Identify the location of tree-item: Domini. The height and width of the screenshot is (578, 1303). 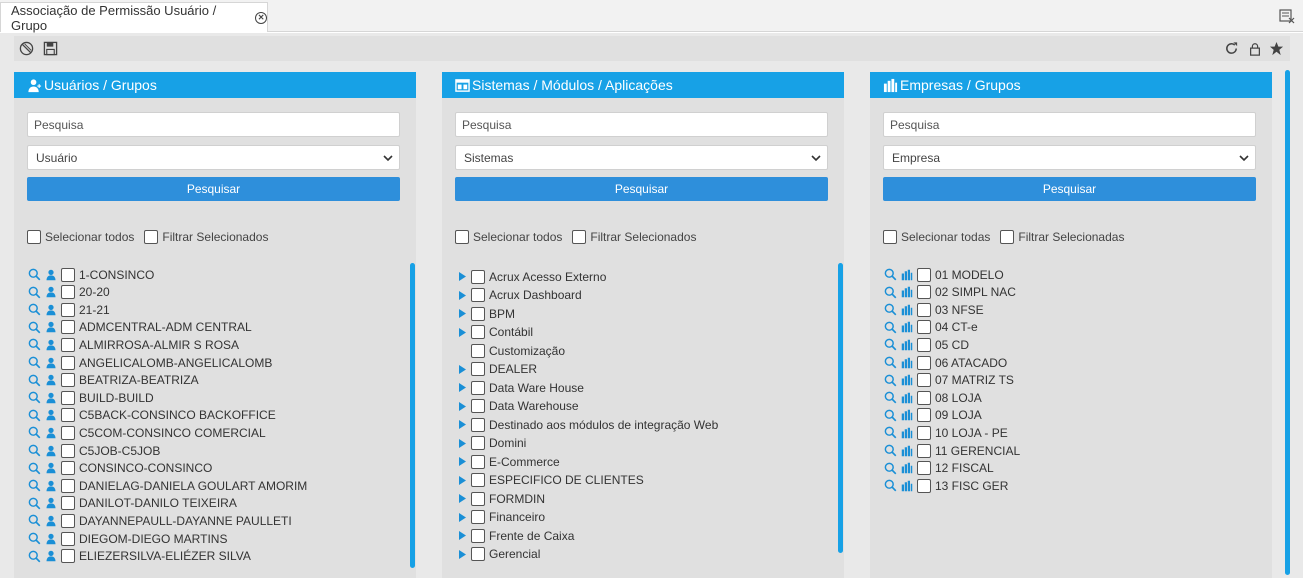
(491, 443).